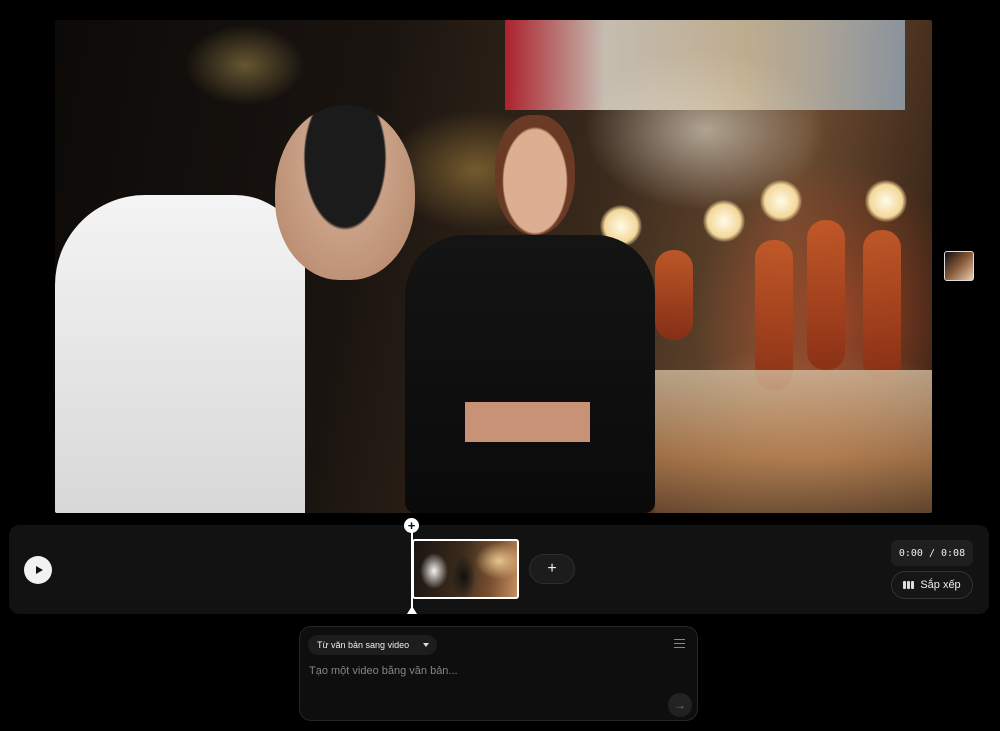 Image resolution: width=1000 pixels, height=731 pixels. Describe the element at coordinates (959, 266) in the screenshot. I see `scene-thumbnail` at that location.